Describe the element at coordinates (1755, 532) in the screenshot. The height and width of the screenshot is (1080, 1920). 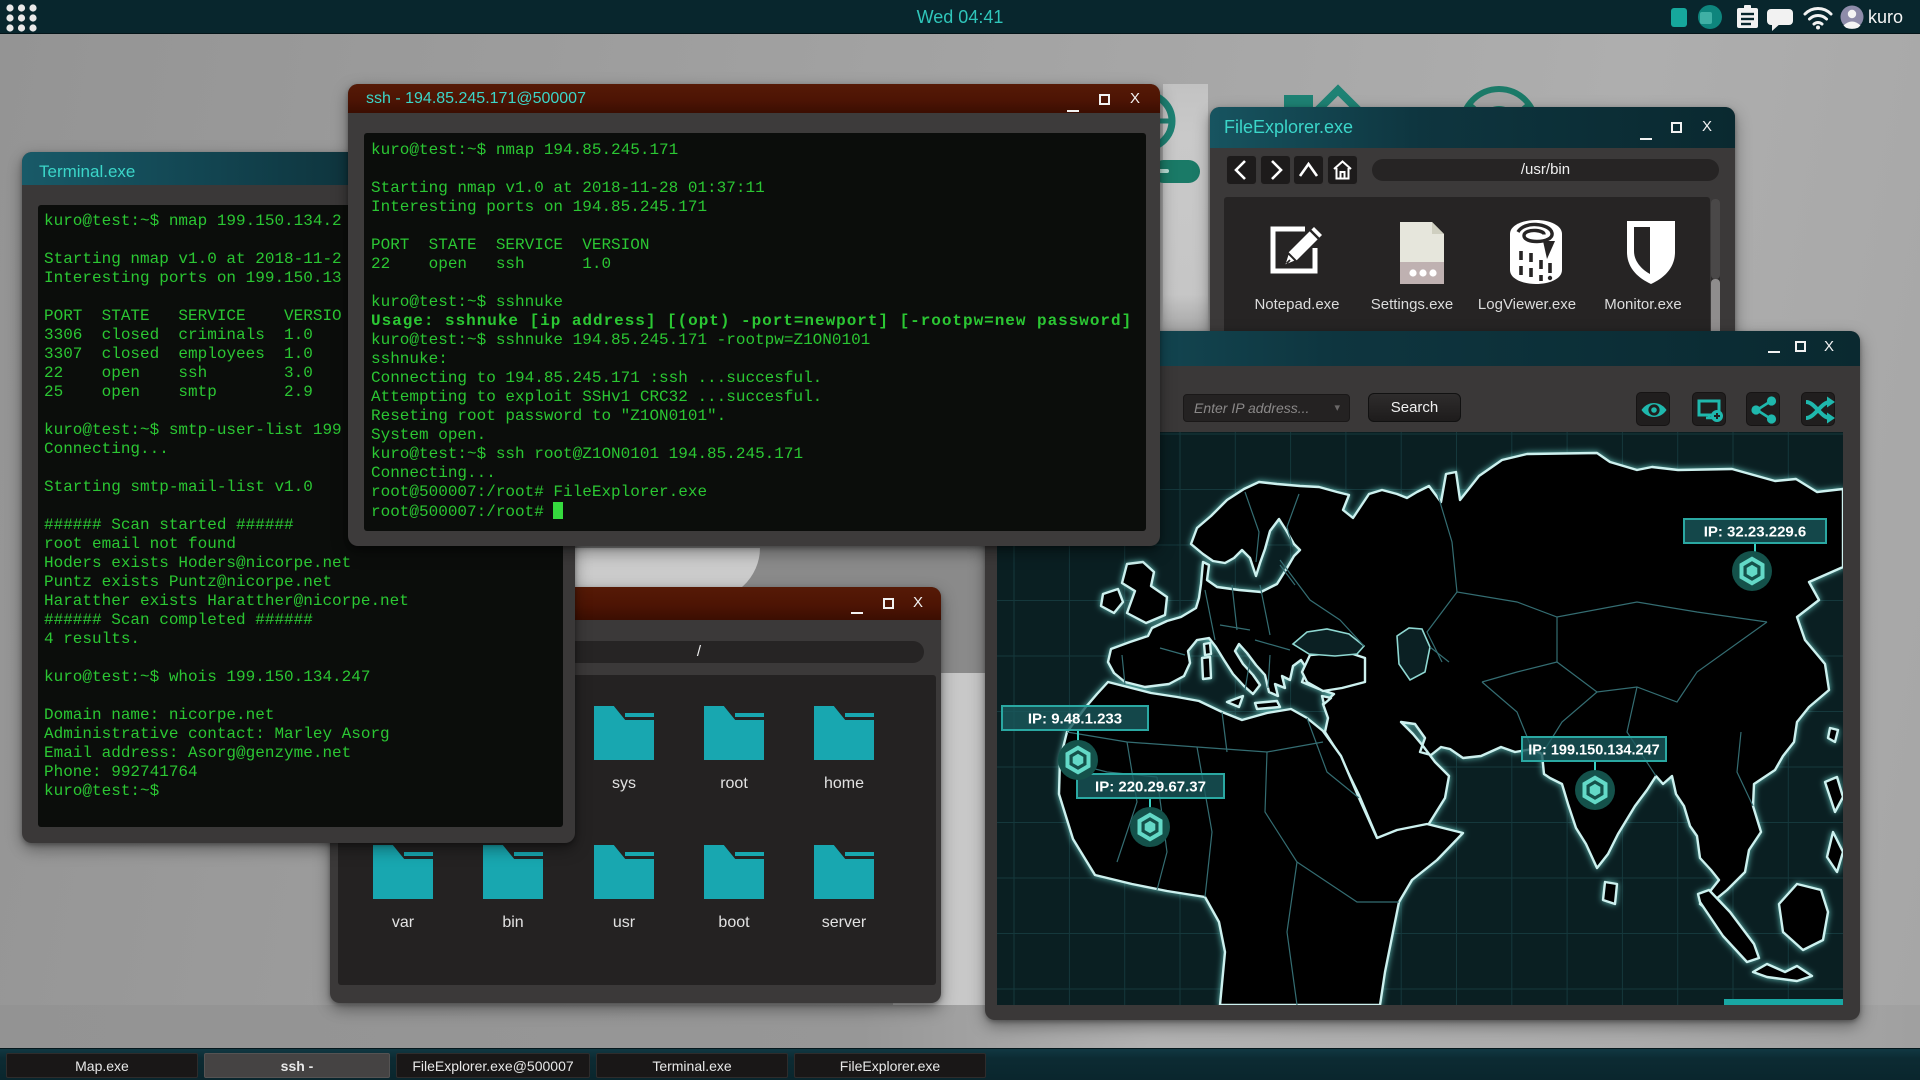
I see `svg-text: IP: 32.23.229.6` at that location.